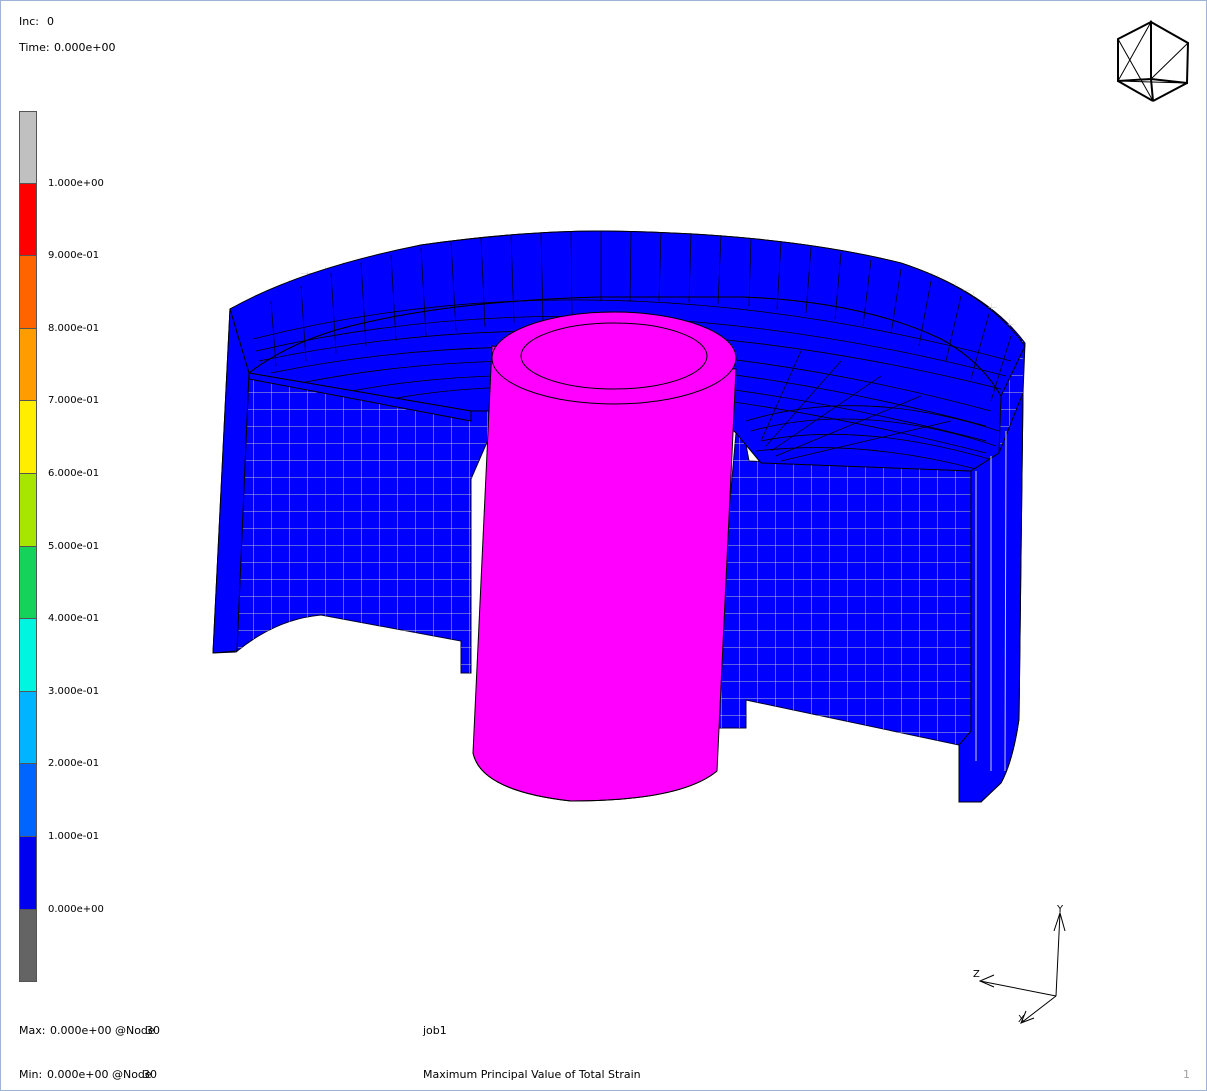 The width and height of the screenshot is (1207, 1091). What do you see at coordinates (31, 1074) in the screenshot?
I see `min-label: Min:` at bounding box center [31, 1074].